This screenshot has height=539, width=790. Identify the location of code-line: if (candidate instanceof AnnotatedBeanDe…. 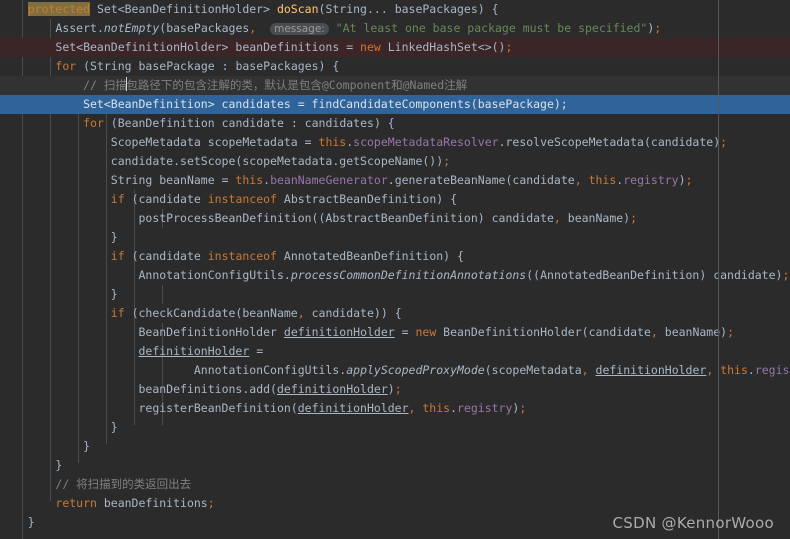
(395, 256).